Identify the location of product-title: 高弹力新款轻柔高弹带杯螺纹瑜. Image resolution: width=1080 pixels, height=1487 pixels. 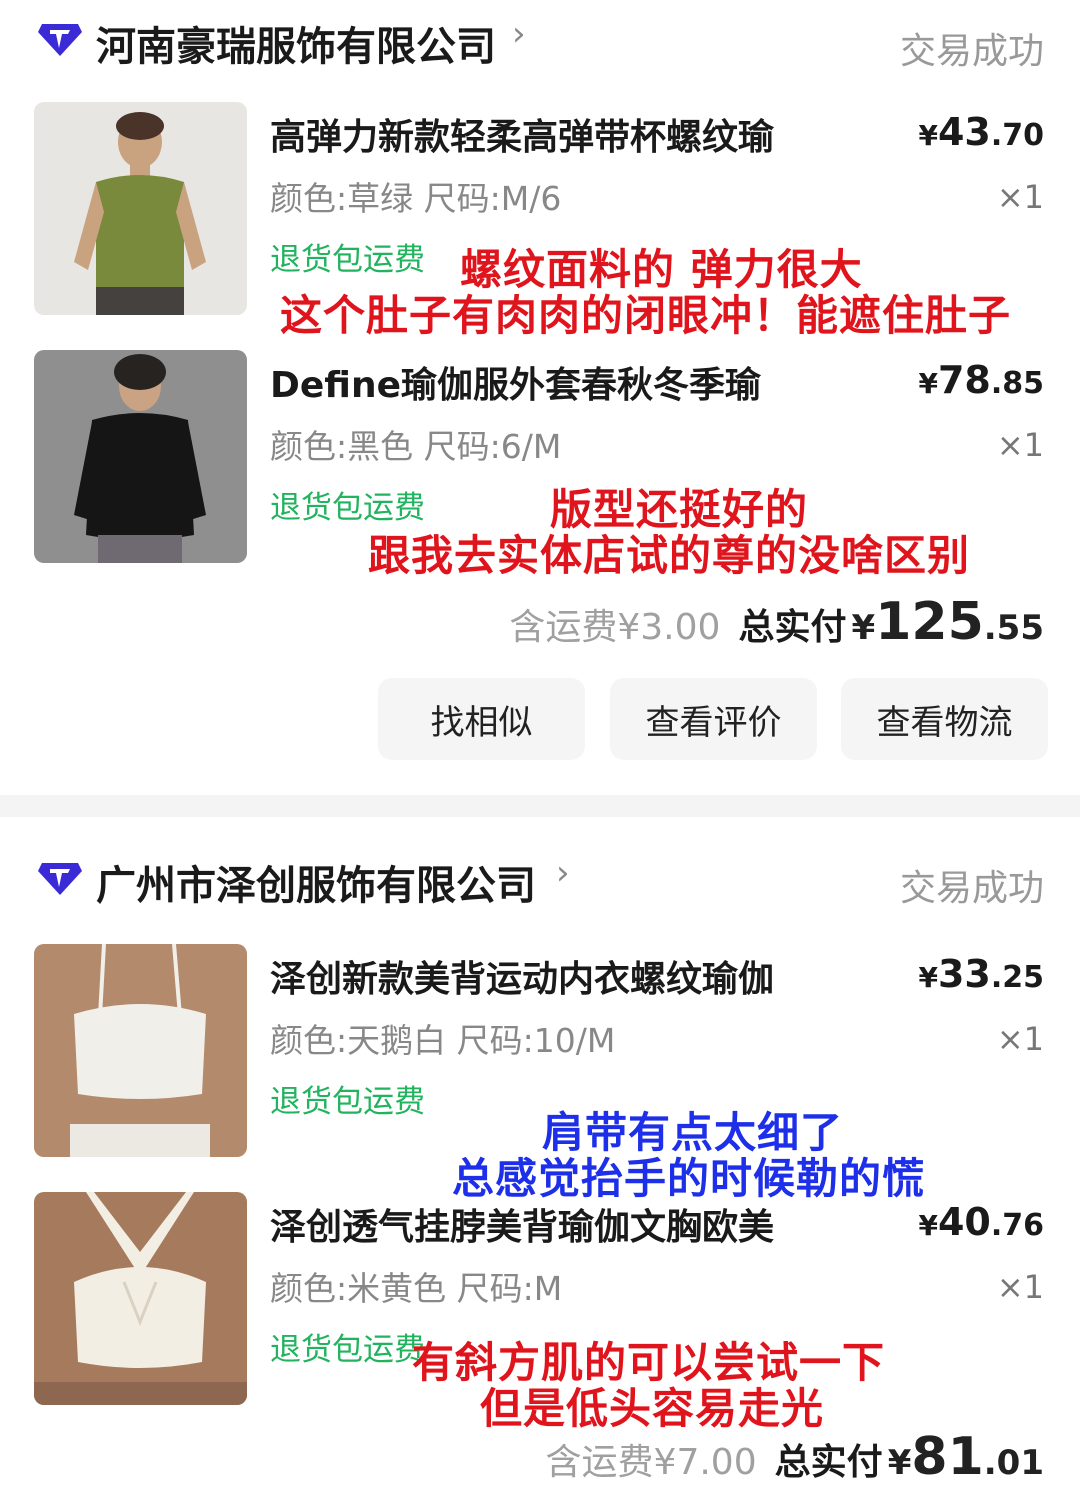
(522, 134).